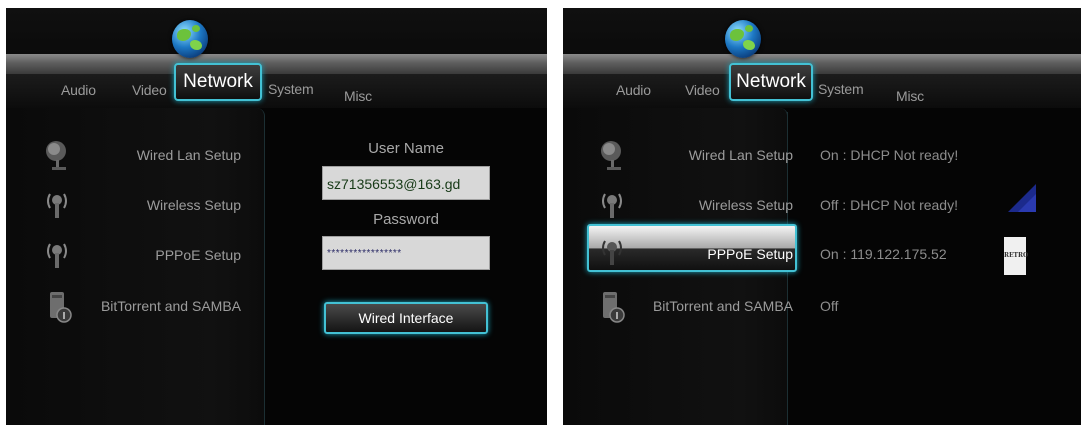  What do you see at coordinates (829, 306) in the screenshot?
I see `status-bittorrent-samba: Off` at bounding box center [829, 306].